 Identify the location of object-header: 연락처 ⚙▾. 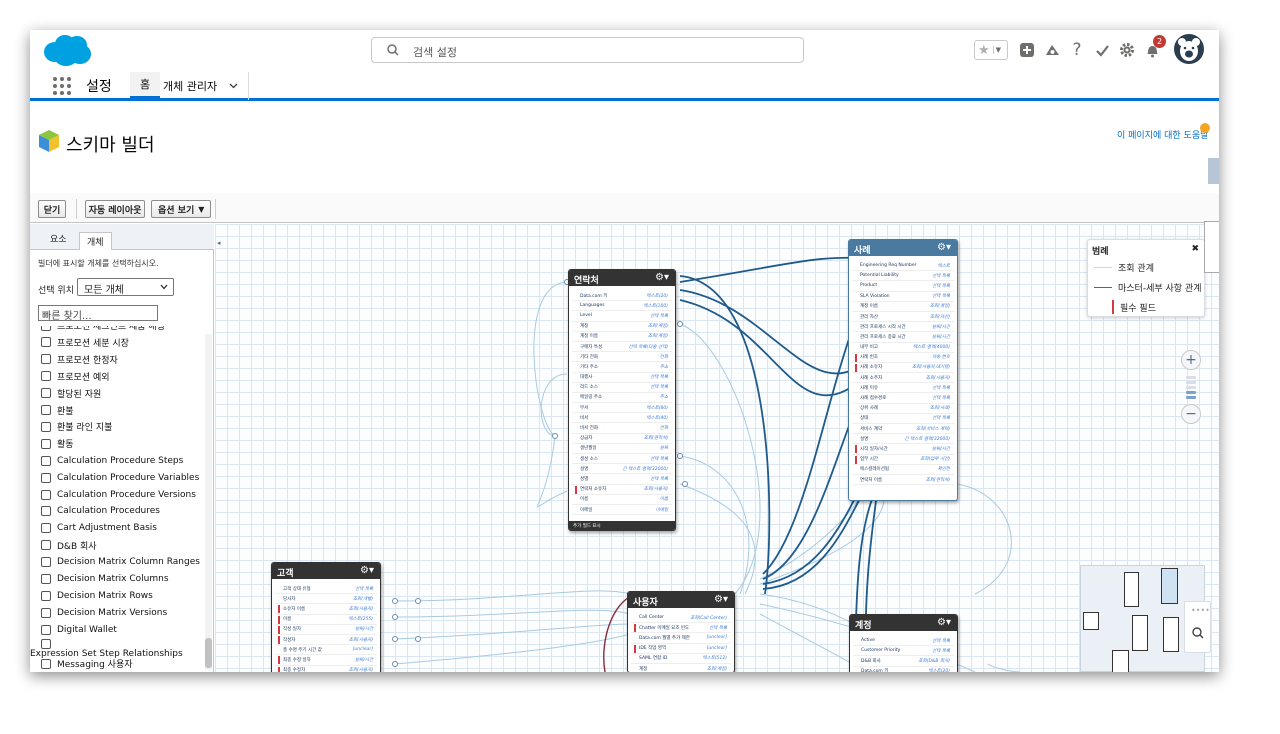
(622, 278).